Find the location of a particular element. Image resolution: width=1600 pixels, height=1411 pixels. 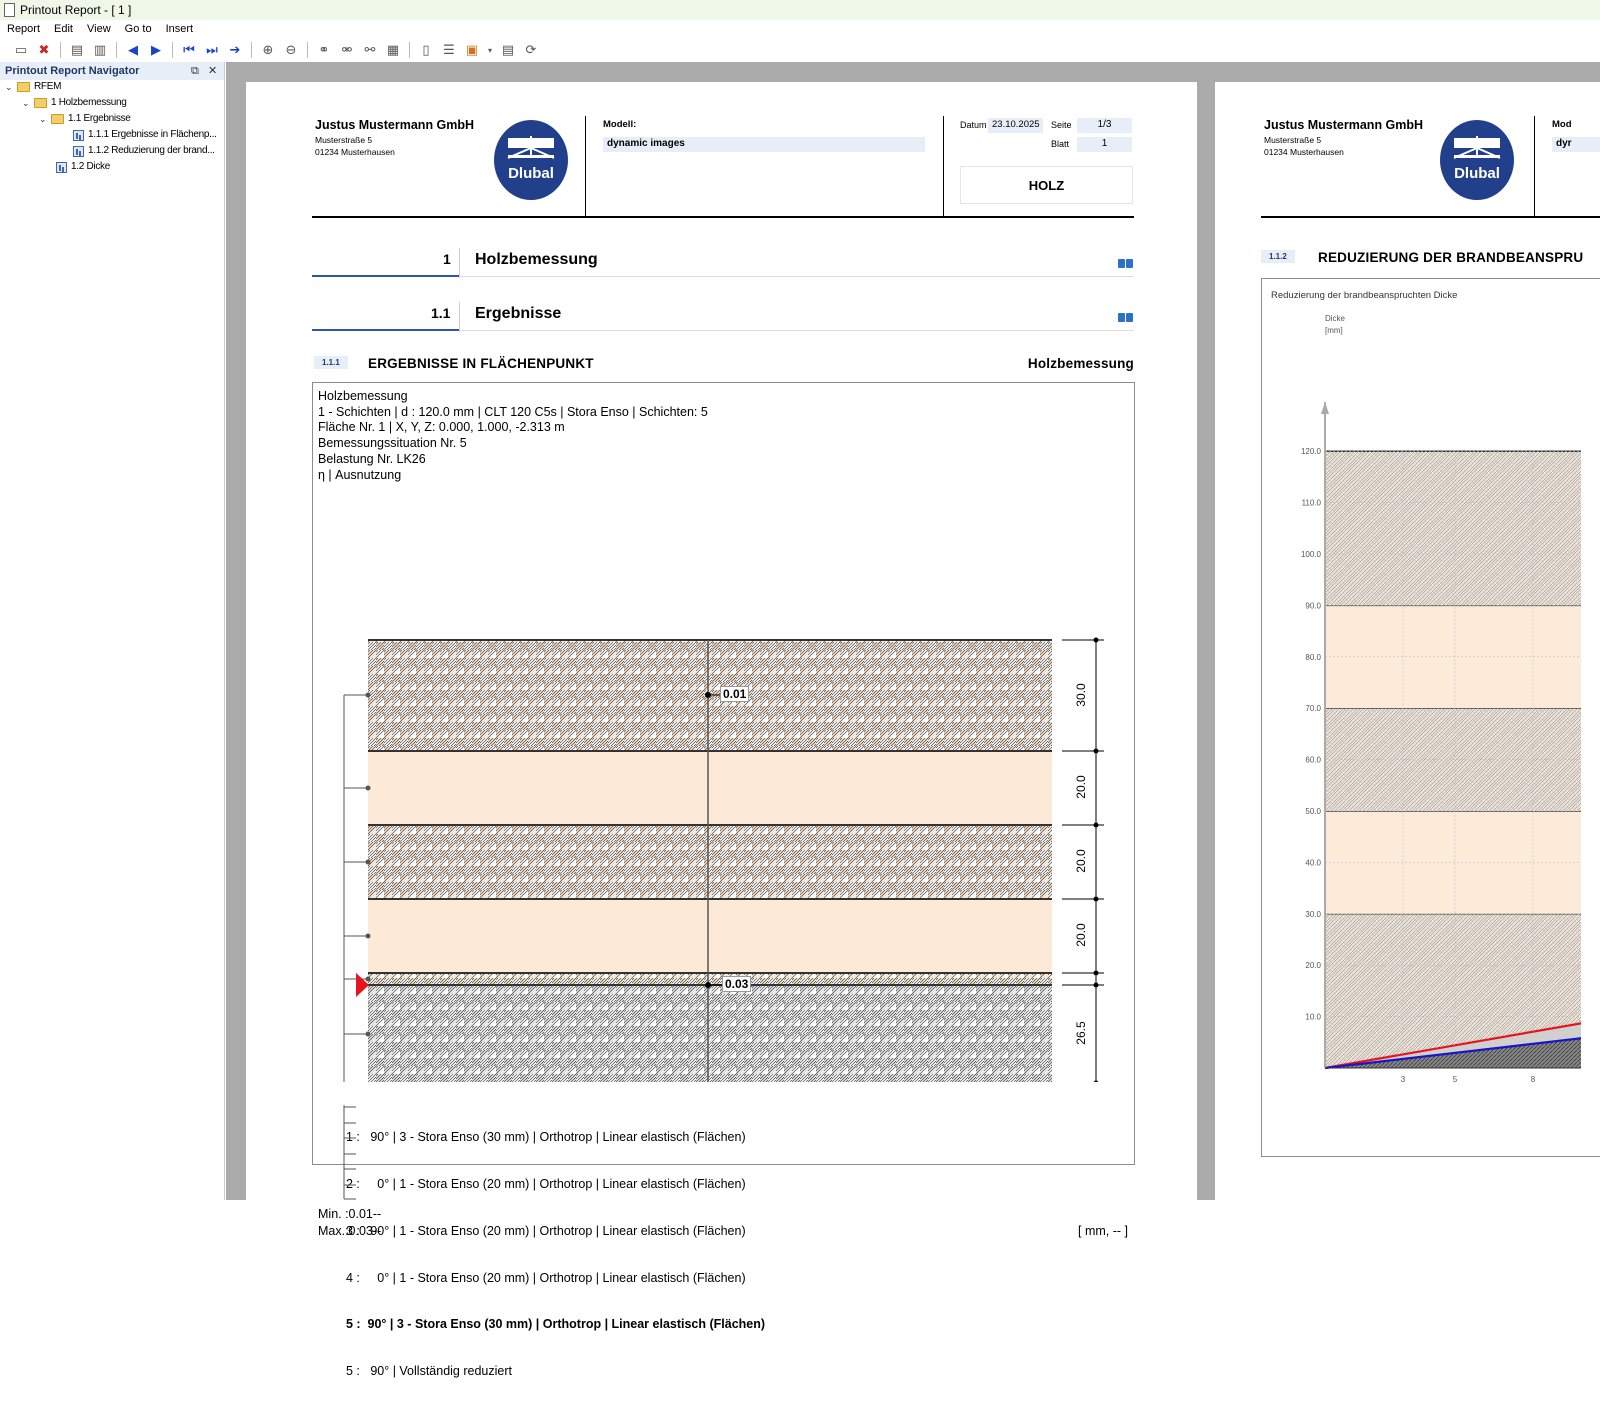

tree-item-holzbemessung: ⌄ 1 Holzbemessung is located at coordinates (74, 103).